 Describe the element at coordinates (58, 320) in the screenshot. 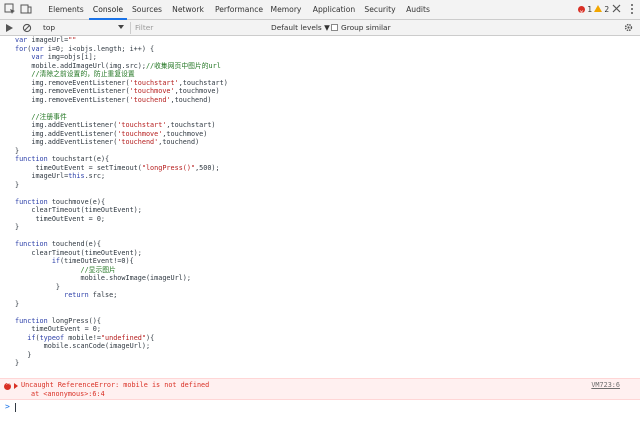

I see `code-line: function longPress(){` at that location.